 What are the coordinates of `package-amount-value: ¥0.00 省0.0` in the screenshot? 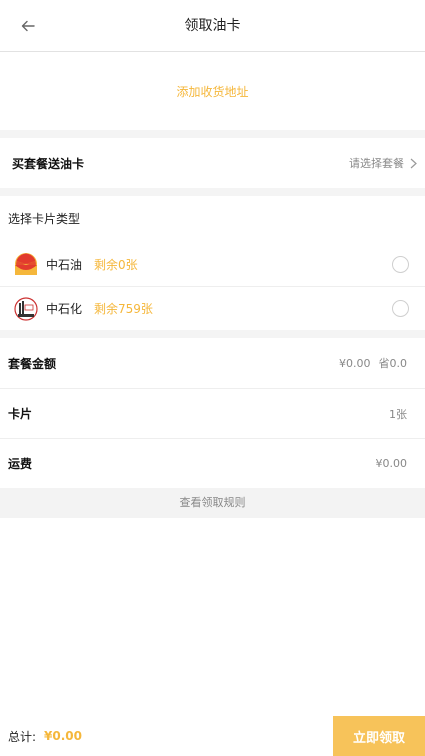 It's located at (373, 363).